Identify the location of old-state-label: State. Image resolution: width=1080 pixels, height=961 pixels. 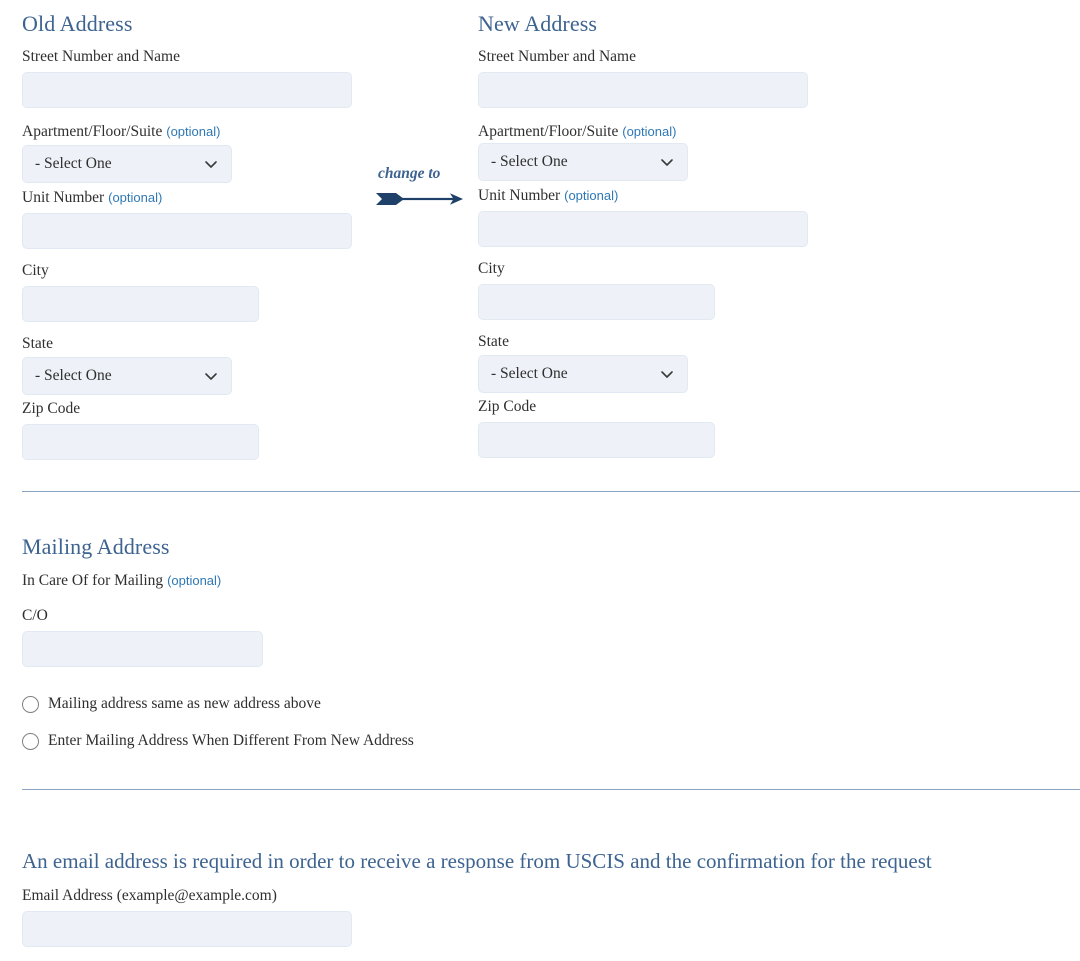
(37, 343).